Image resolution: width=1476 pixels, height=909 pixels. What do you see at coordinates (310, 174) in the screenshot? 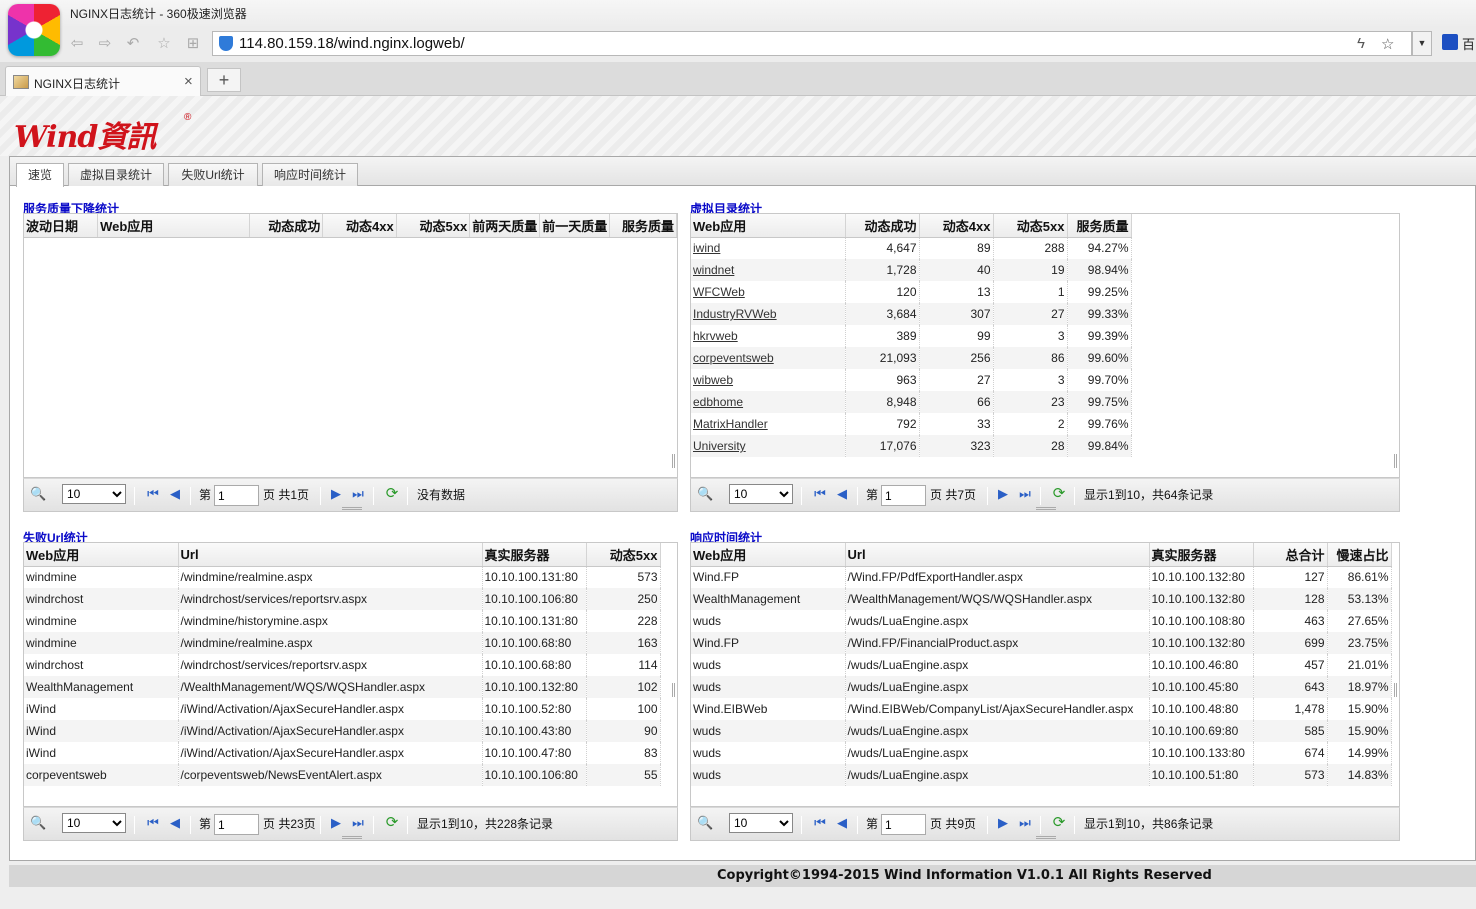
I see `tab-response-time: 响应时间统计` at bounding box center [310, 174].